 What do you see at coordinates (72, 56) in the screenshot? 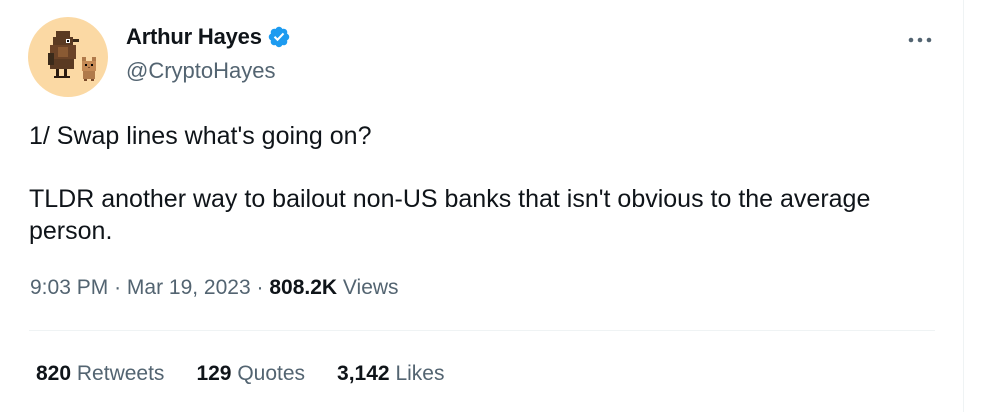
I see `pixel-avatar-icon` at bounding box center [72, 56].